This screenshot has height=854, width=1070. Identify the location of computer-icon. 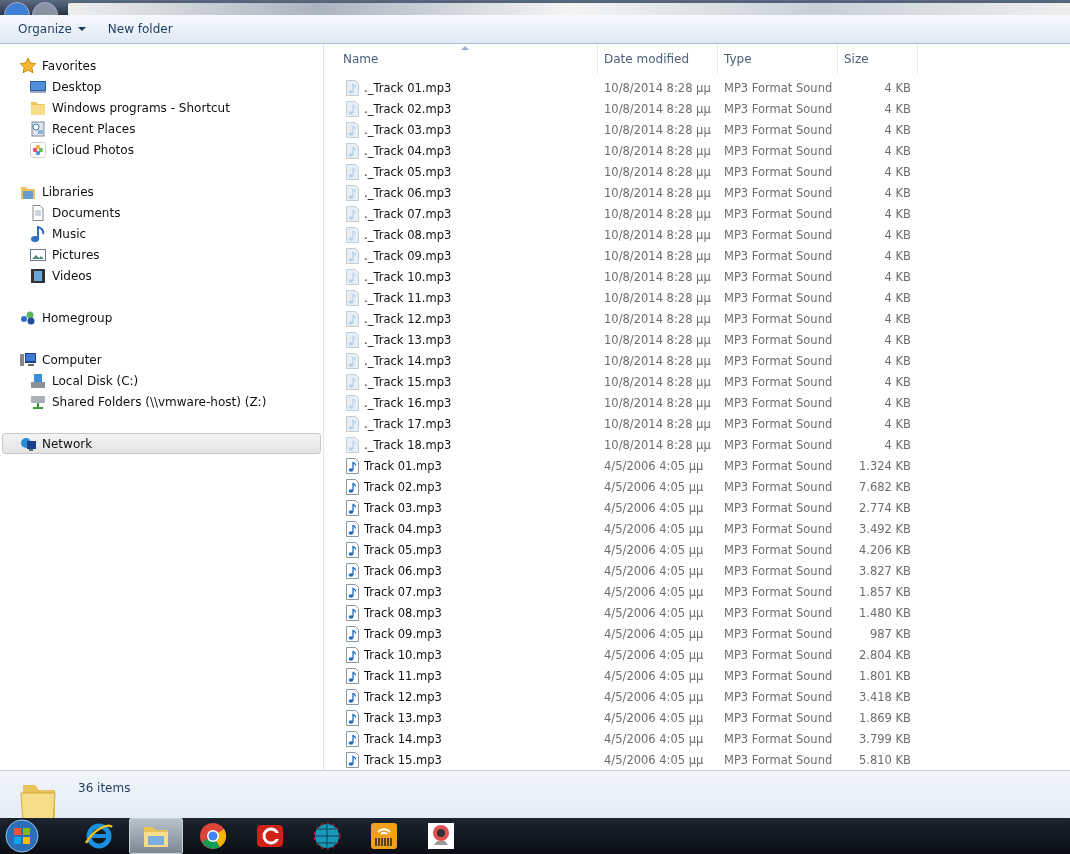
(28, 359).